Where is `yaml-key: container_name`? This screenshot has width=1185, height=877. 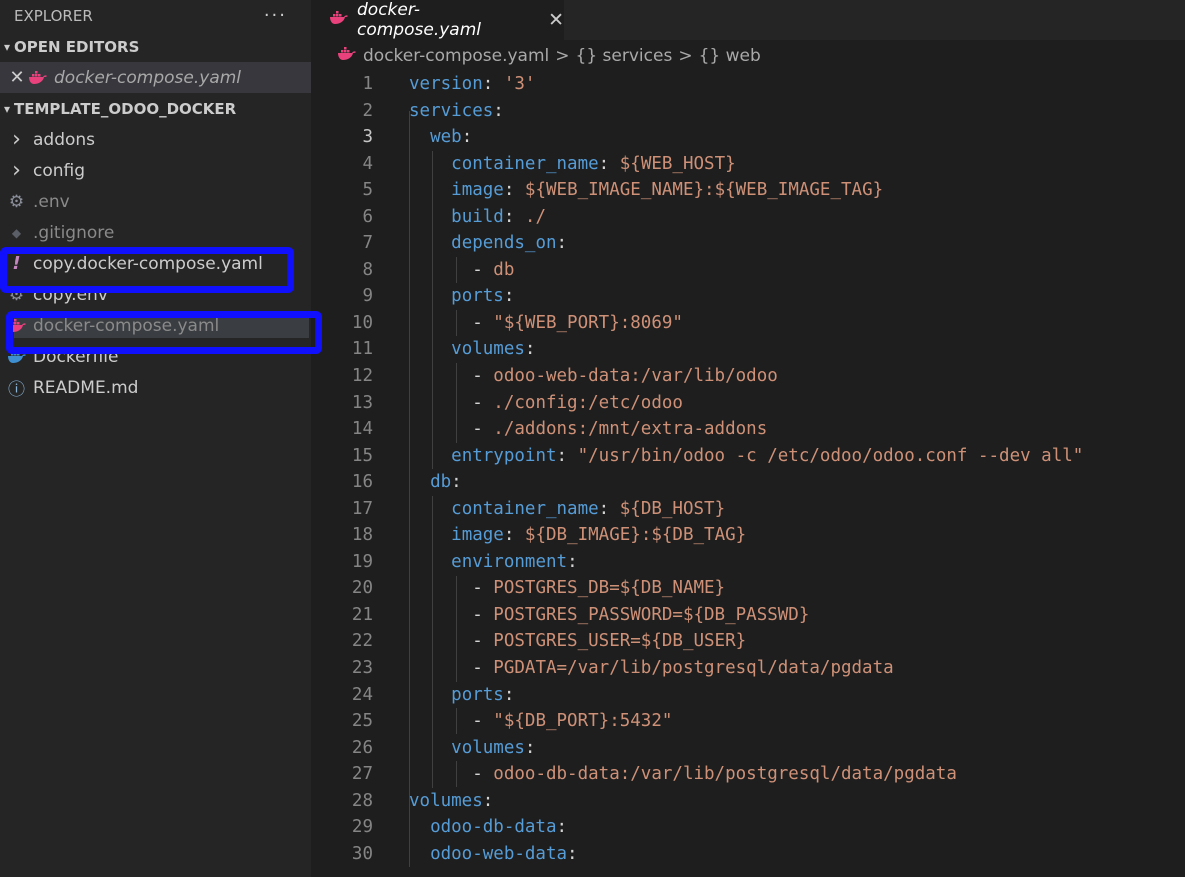
yaml-key: container_name is located at coordinates (525, 163).